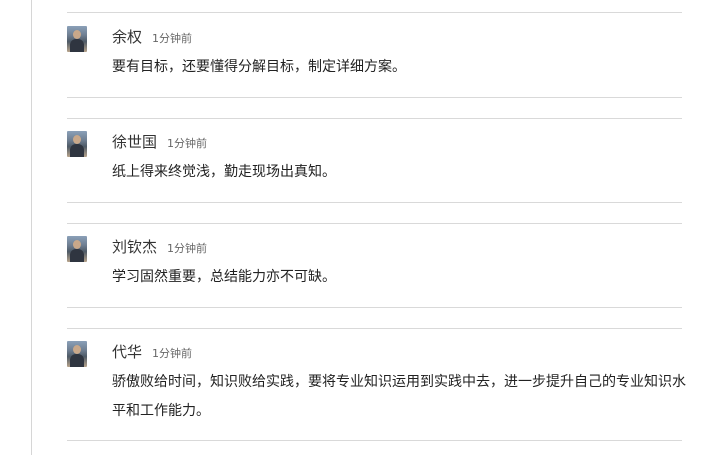  What do you see at coordinates (159, 247) in the screenshot?
I see `comment-meta: 刘钦杰 1分钟前` at bounding box center [159, 247].